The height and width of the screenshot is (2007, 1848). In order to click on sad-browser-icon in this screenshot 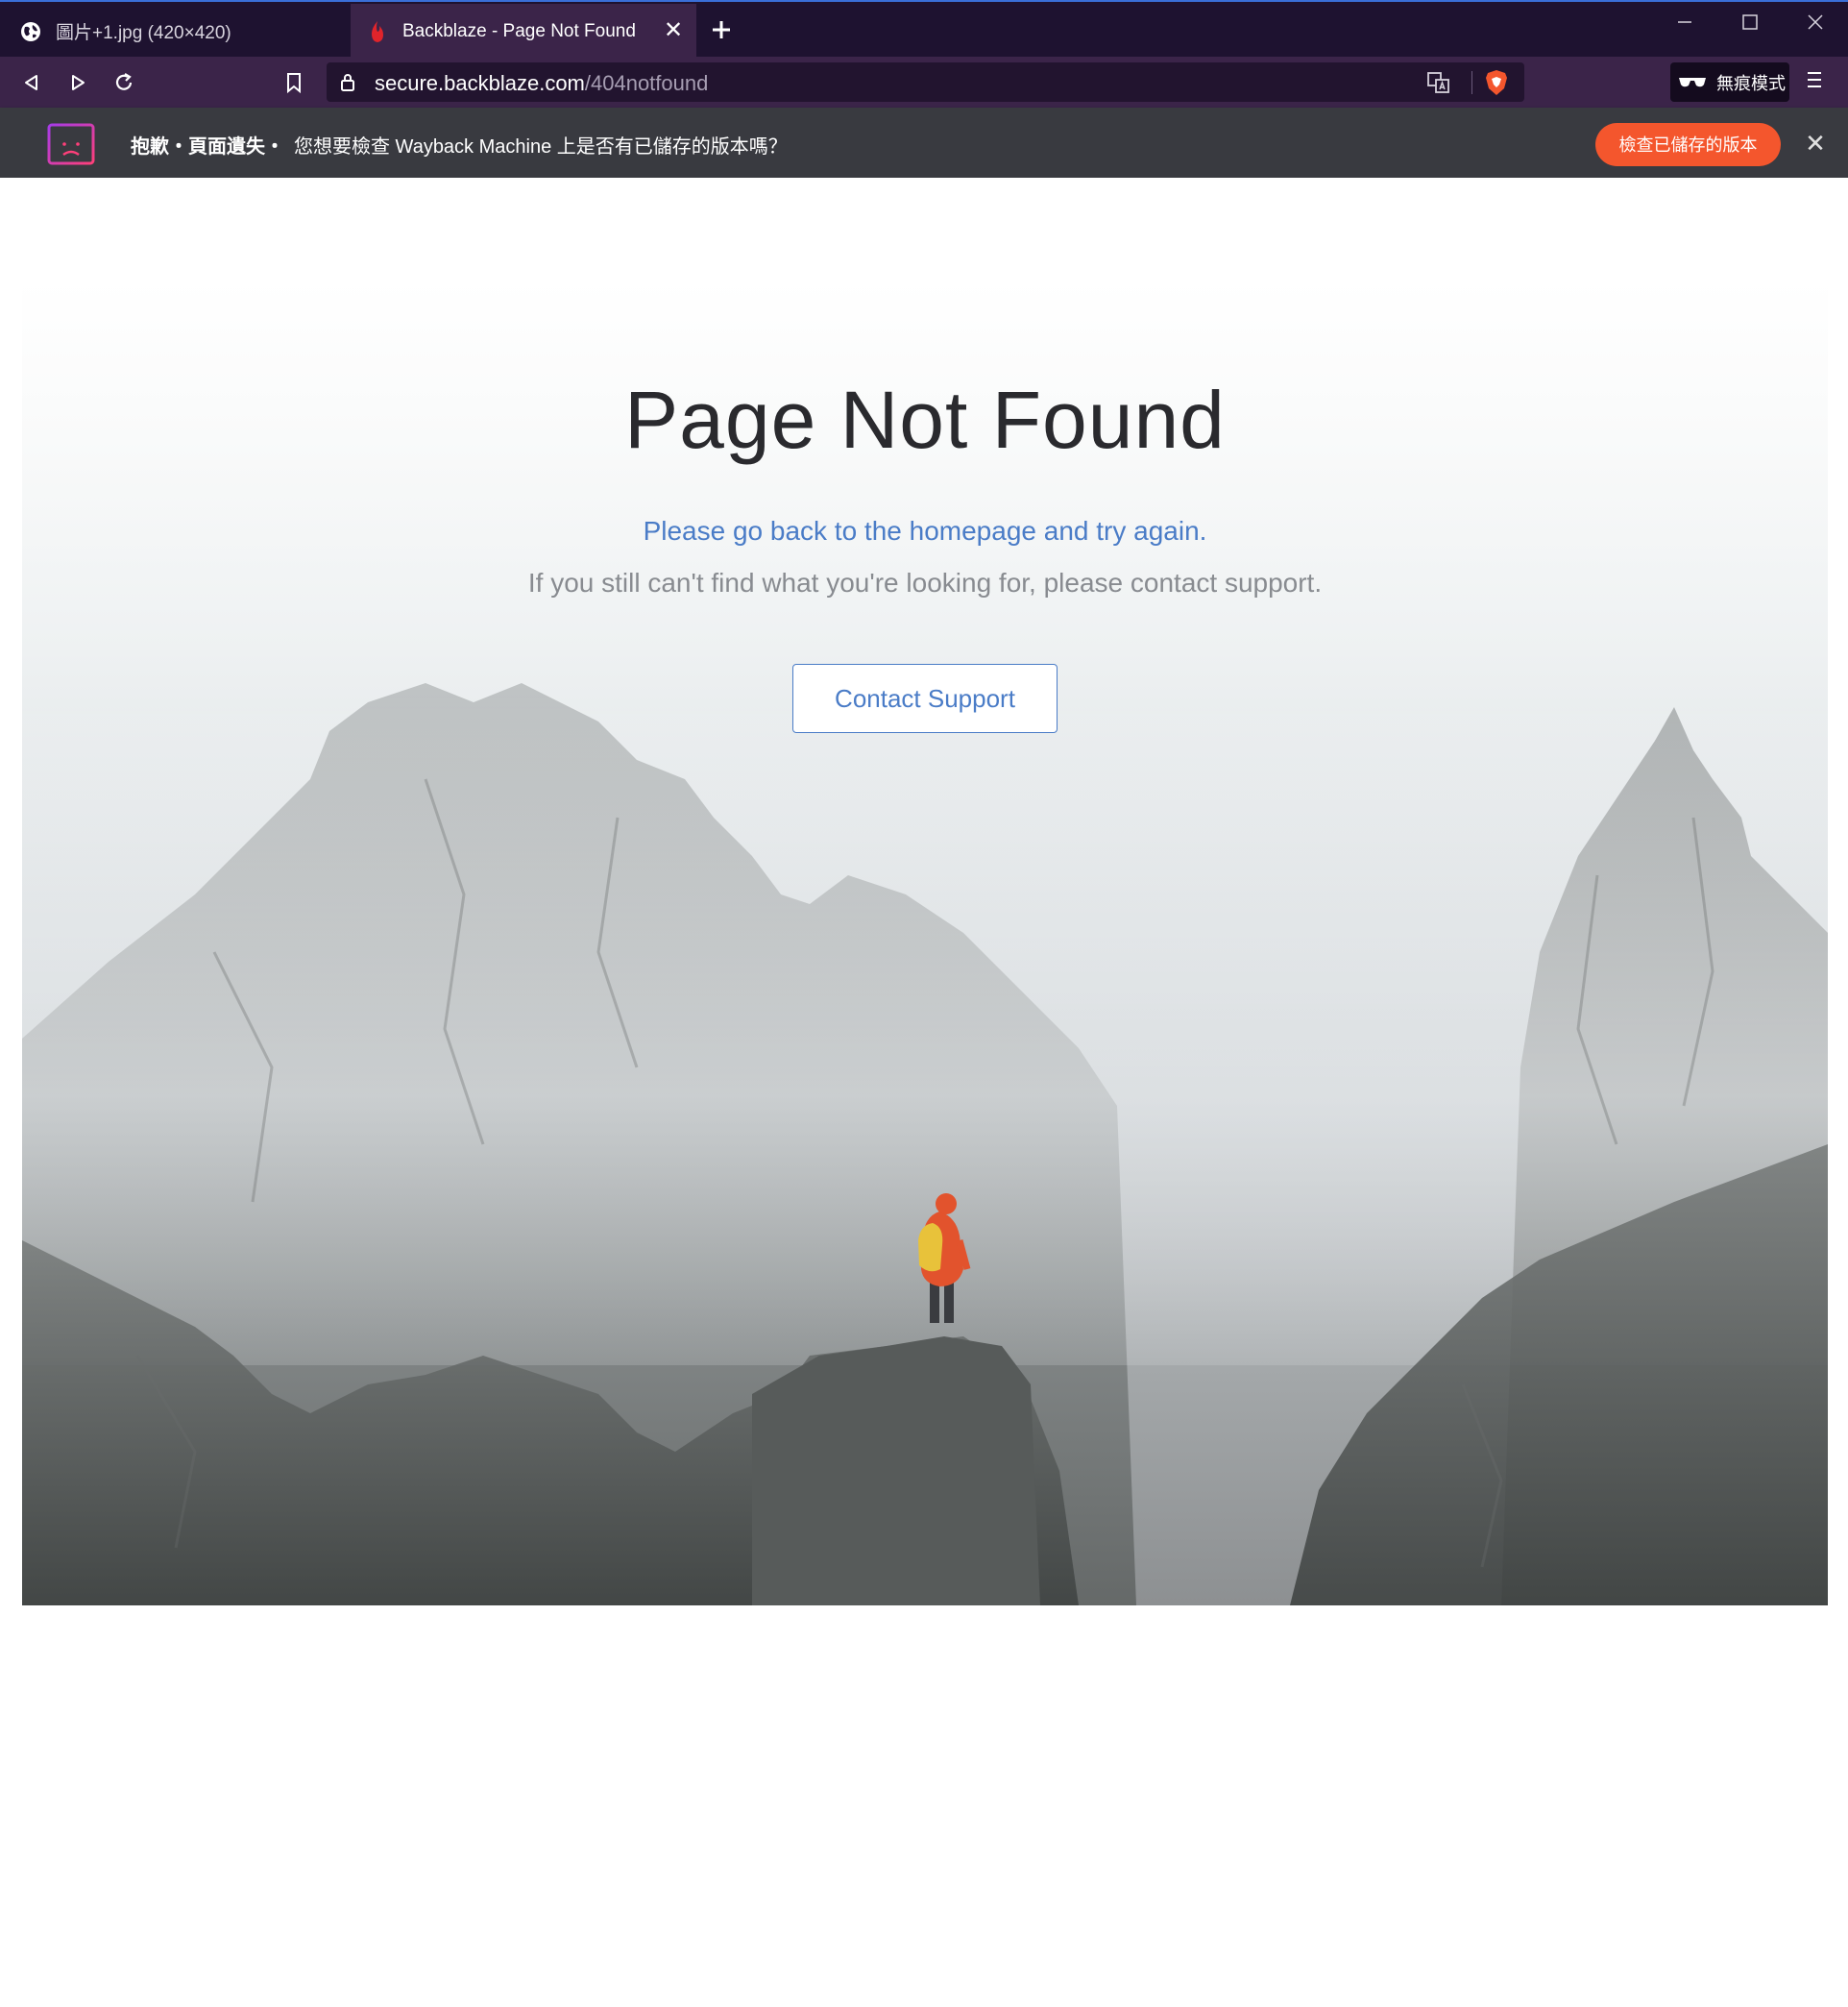, I will do `click(71, 144)`.